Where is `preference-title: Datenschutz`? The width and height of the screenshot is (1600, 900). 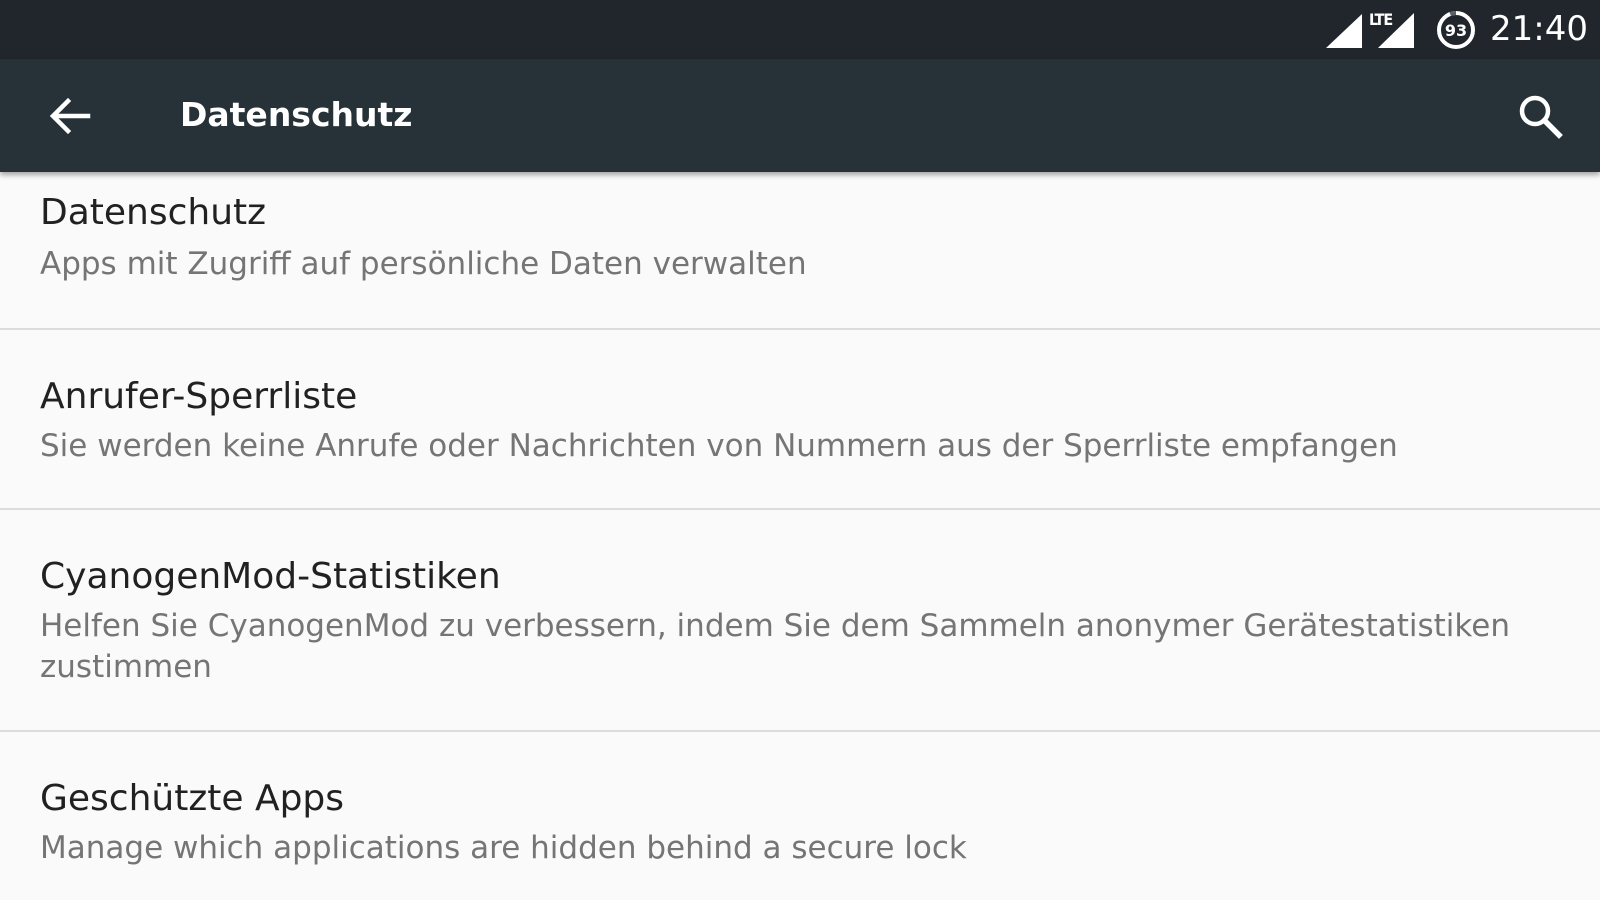
preference-title: Datenschutz is located at coordinates (153, 212).